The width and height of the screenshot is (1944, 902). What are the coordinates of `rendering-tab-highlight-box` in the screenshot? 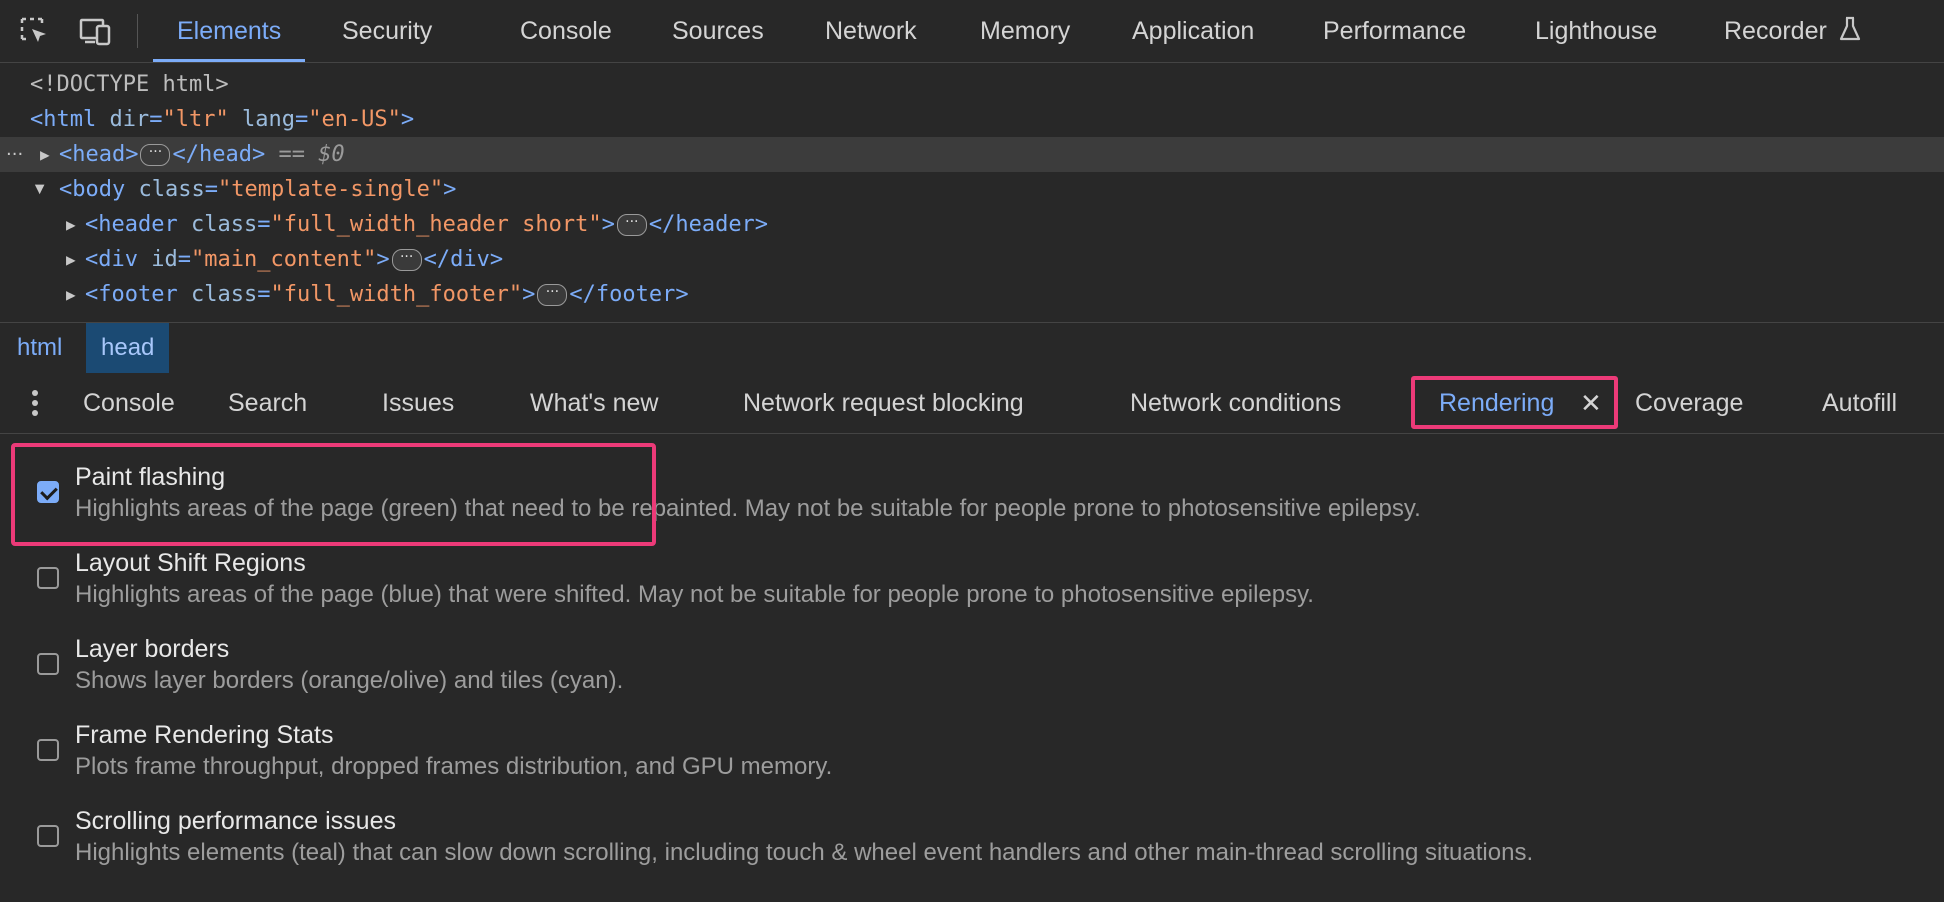 It's located at (1514, 402).